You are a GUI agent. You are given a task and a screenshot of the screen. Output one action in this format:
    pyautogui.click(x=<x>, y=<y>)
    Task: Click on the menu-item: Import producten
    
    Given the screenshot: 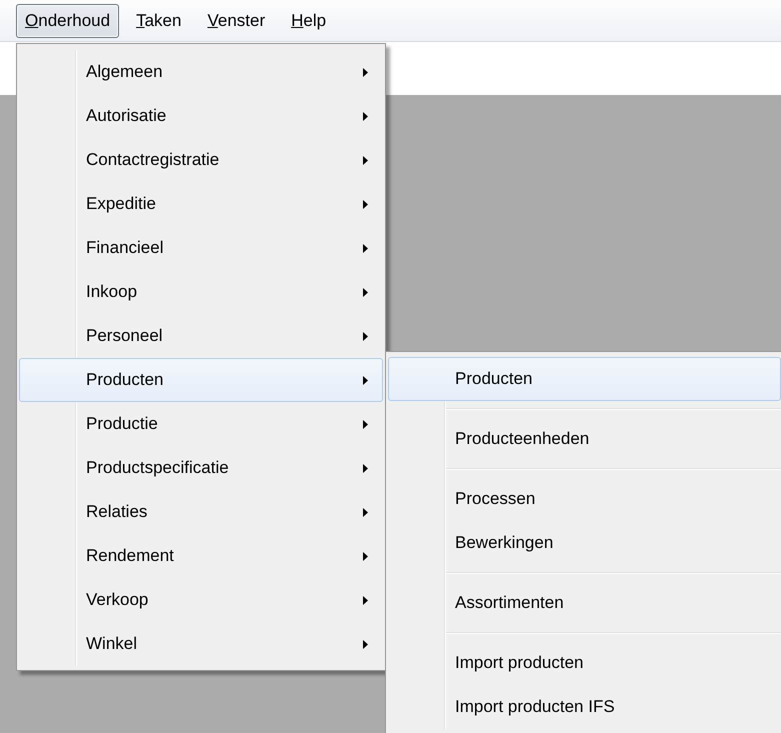 What is the action you would take?
    pyautogui.click(x=584, y=663)
    